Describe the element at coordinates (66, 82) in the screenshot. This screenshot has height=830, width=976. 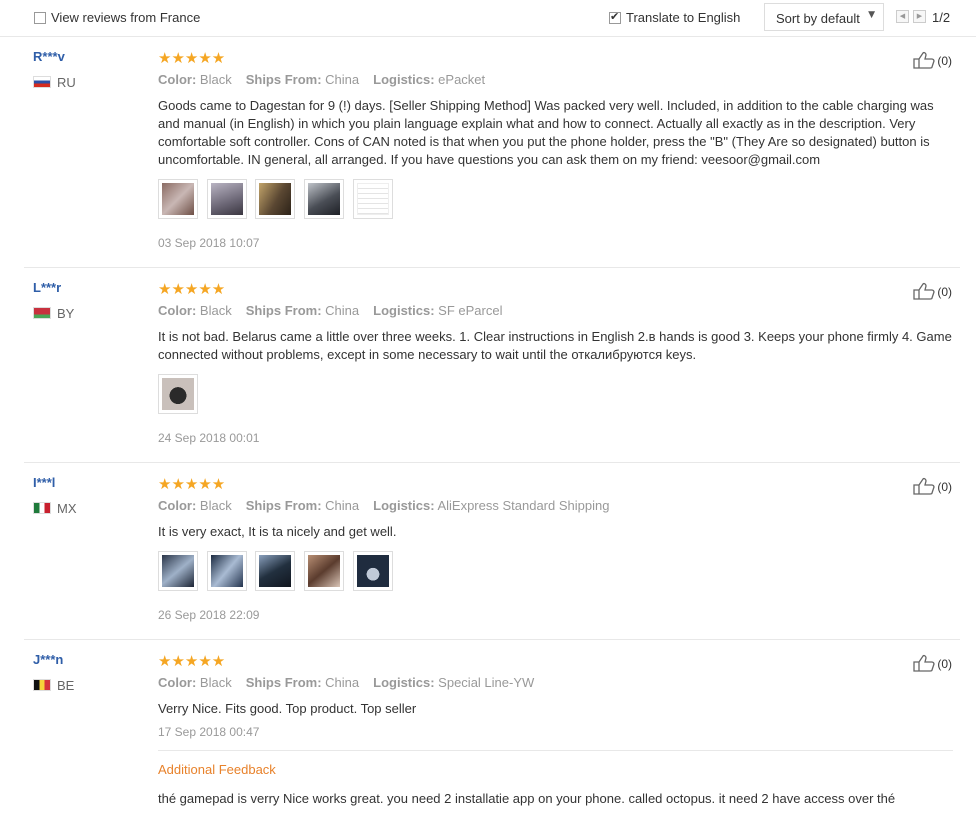
I see `country-code: RU` at that location.